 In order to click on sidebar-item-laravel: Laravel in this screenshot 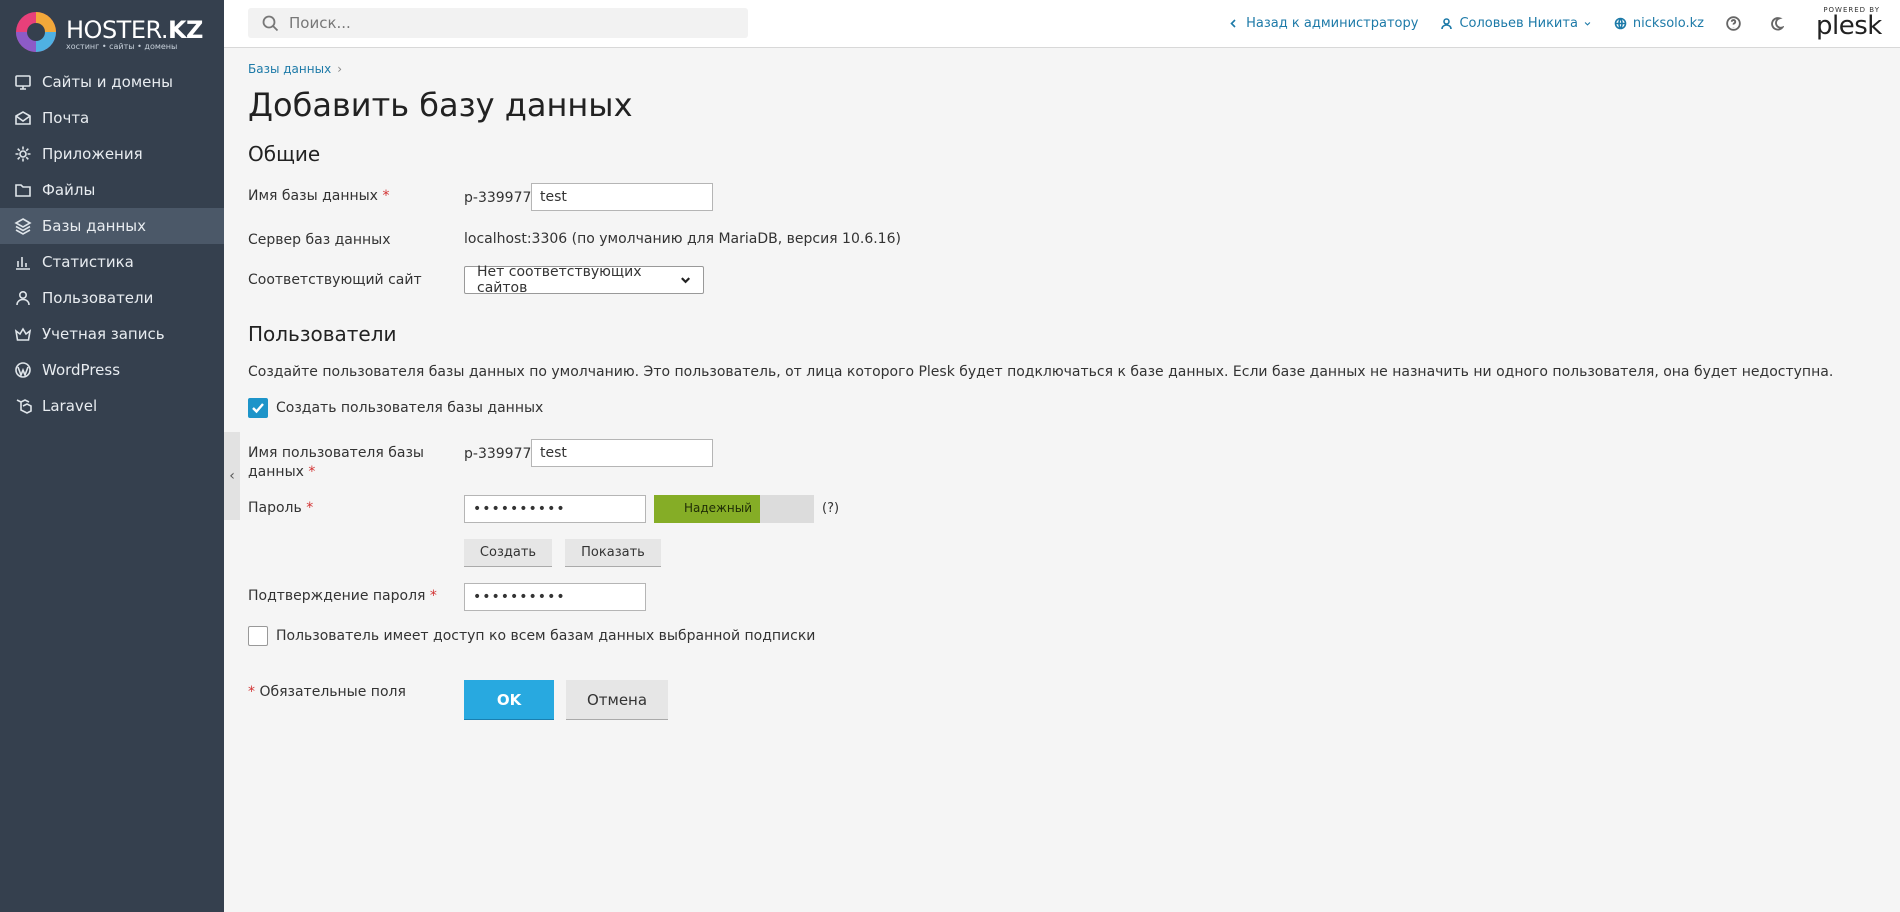, I will do `click(112, 406)`.